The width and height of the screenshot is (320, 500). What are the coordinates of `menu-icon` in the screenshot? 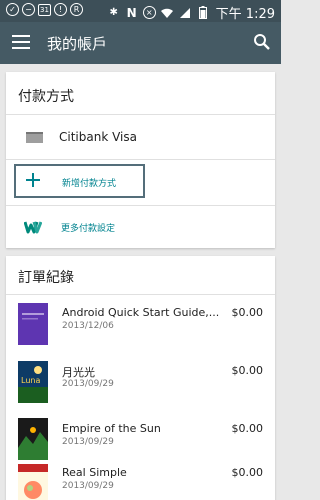 It's located at (21, 43).